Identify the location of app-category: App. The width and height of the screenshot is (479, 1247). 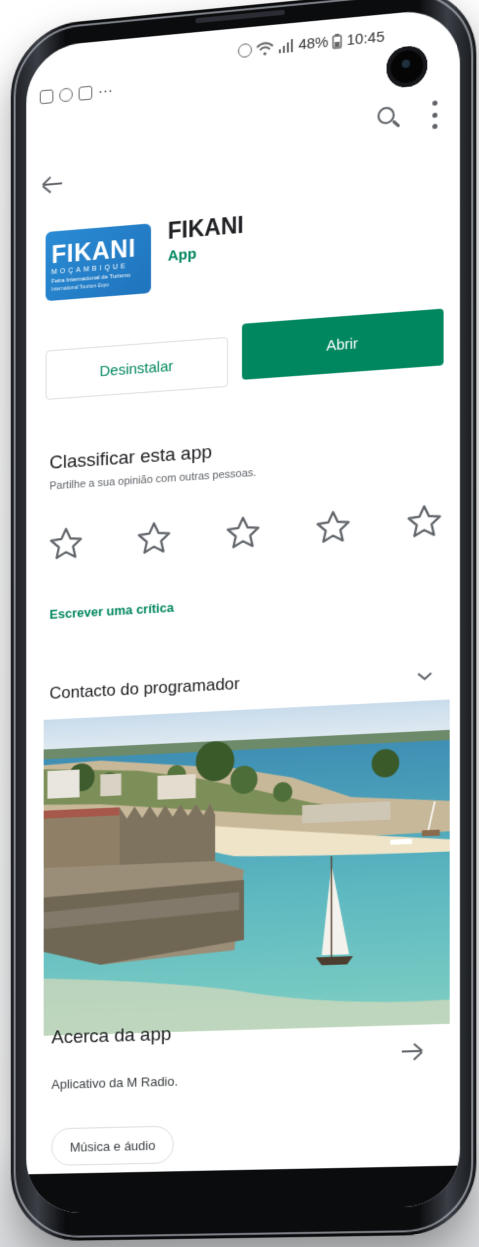
(182, 255).